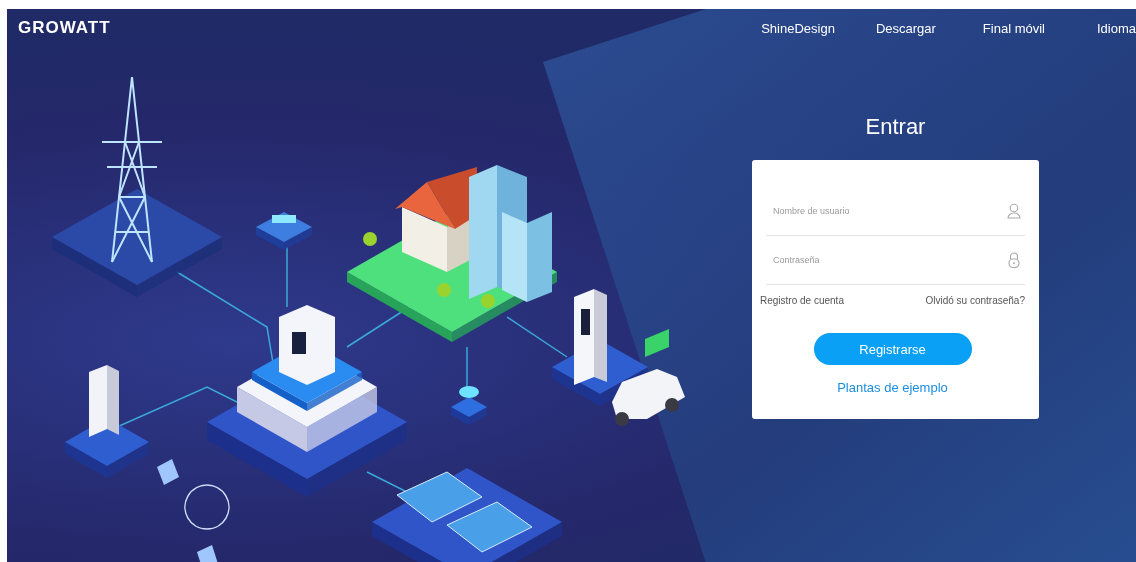 This screenshot has width=1136, height=562. What do you see at coordinates (1013, 28) in the screenshot?
I see `nav-link: Final móvil` at bounding box center [1013, 28].